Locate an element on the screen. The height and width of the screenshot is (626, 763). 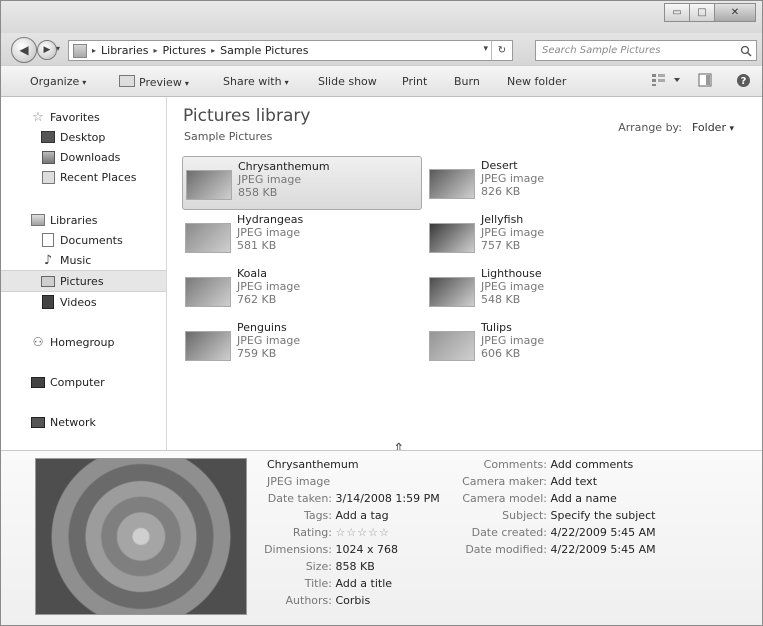
maximize-button: □ is located at coordinates (702, 12).